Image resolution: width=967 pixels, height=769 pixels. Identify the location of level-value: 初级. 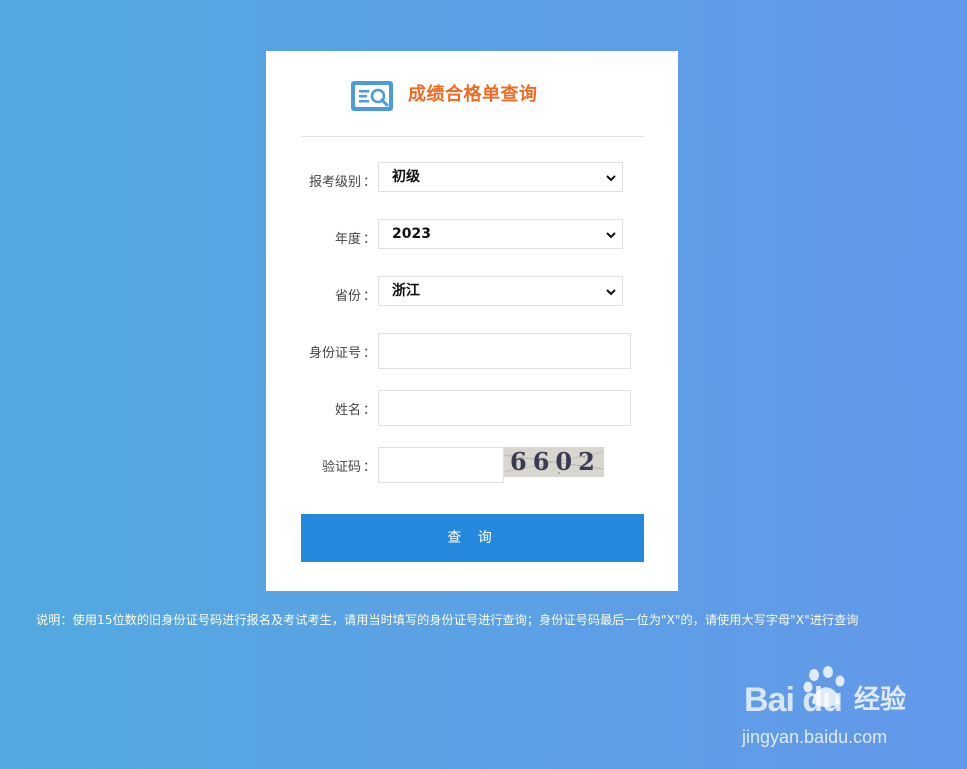
(406, 177).